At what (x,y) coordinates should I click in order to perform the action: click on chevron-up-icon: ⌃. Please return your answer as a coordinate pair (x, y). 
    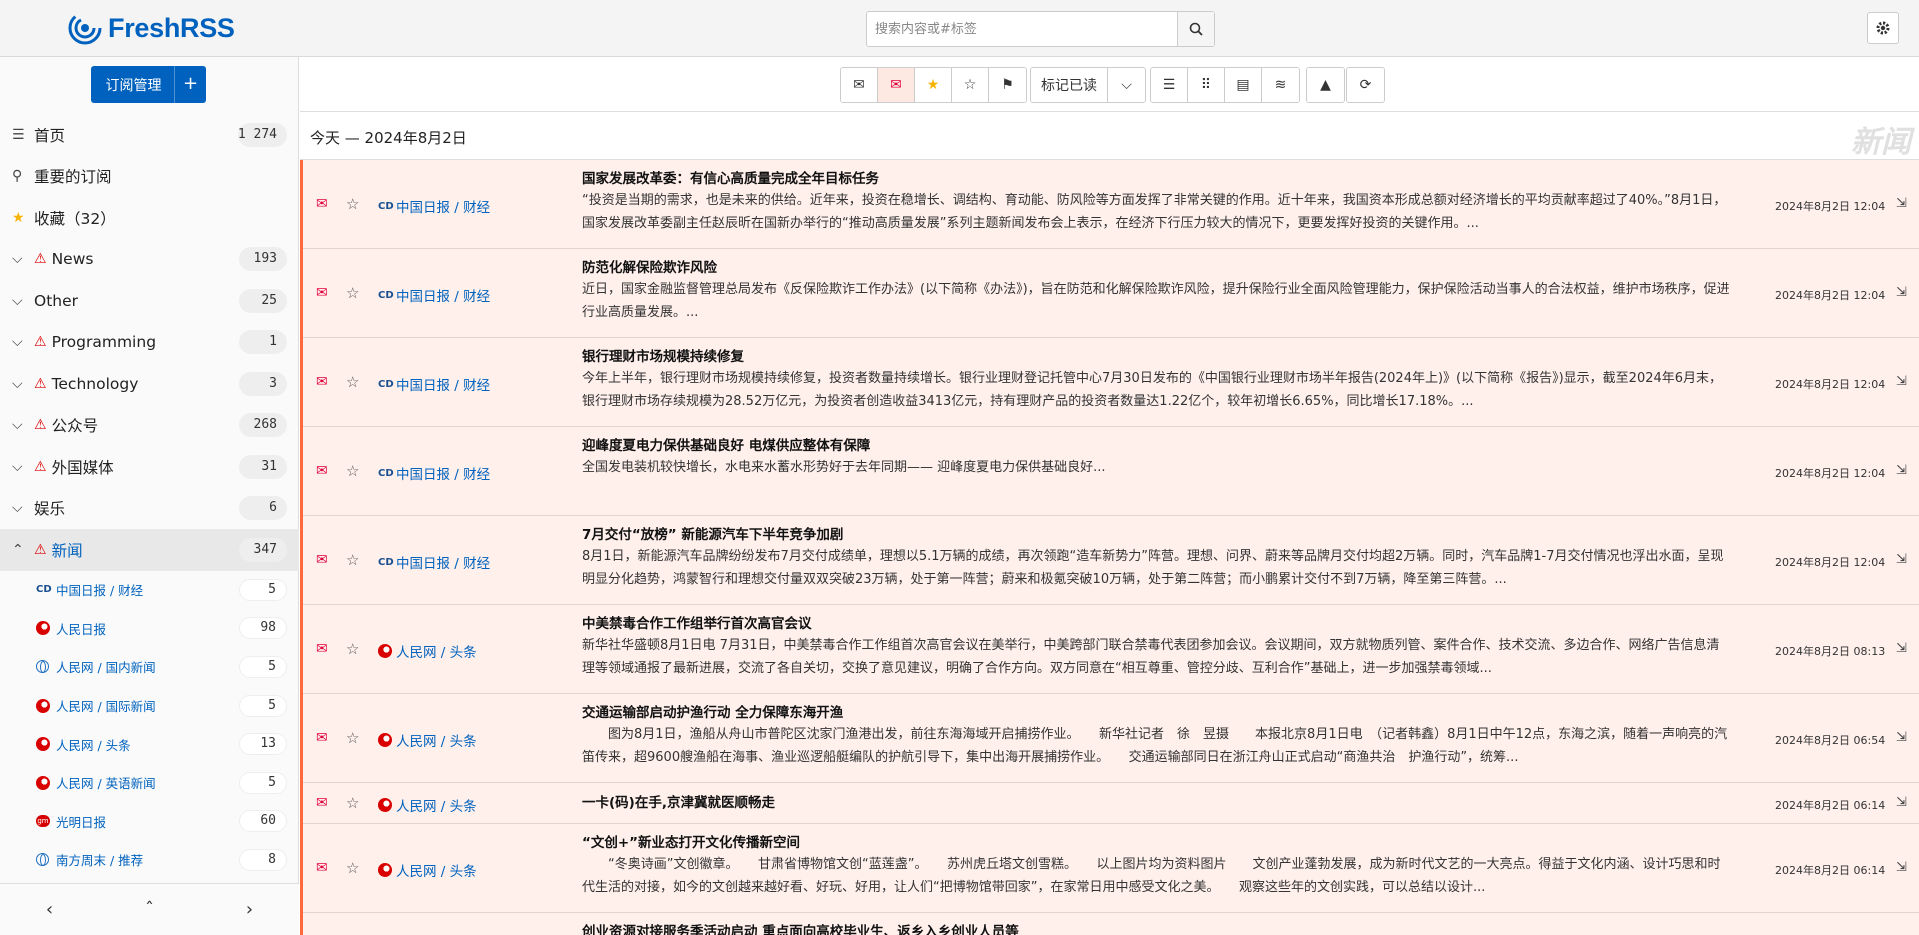
    Looking at the image, I should click on (23, 550).